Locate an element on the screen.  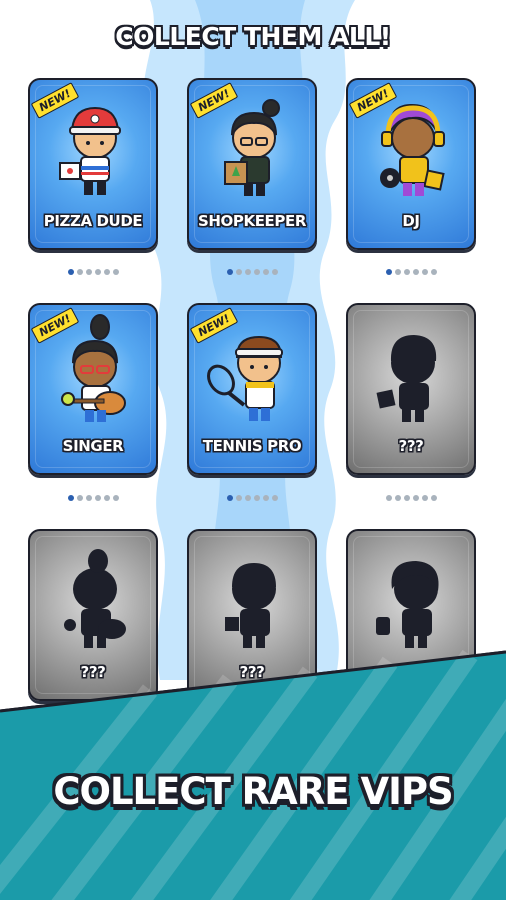
banner-title: COLLECT RARE VIPS is located at coordinates (253, 791).